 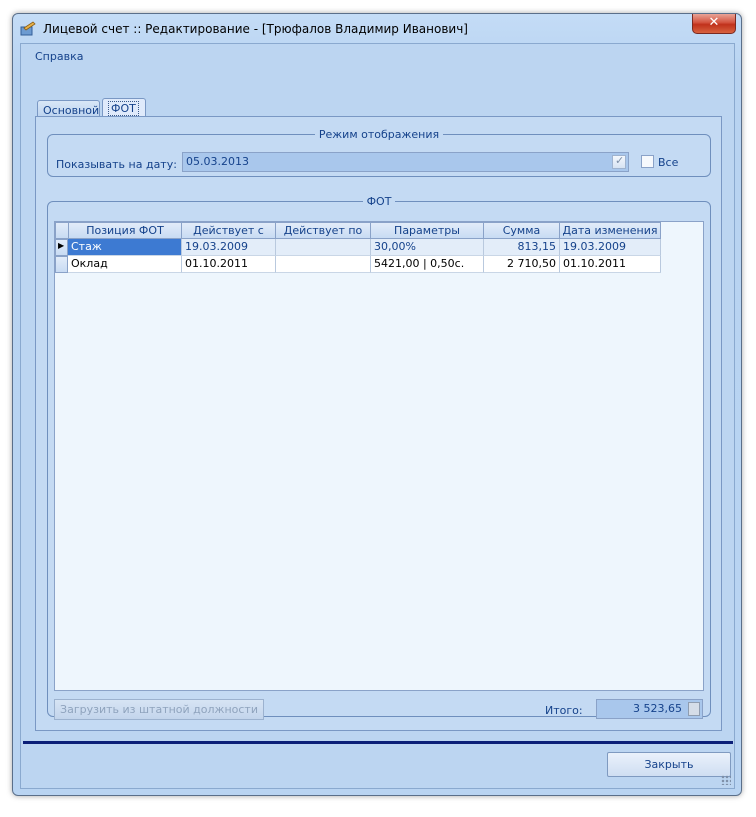 I want to click on column-header-params: Параметры, so click(x=427, y=230).